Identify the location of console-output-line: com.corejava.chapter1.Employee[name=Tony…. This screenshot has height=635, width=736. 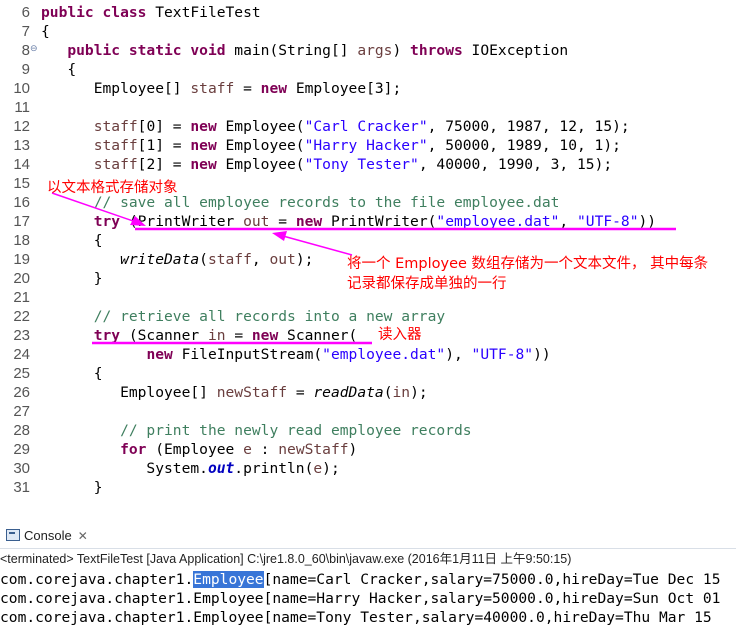
(356, 617).